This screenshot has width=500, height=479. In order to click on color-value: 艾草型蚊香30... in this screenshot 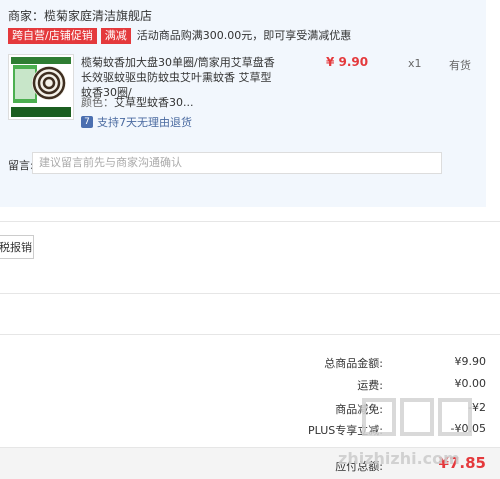, I will do `click(154, 102)`.